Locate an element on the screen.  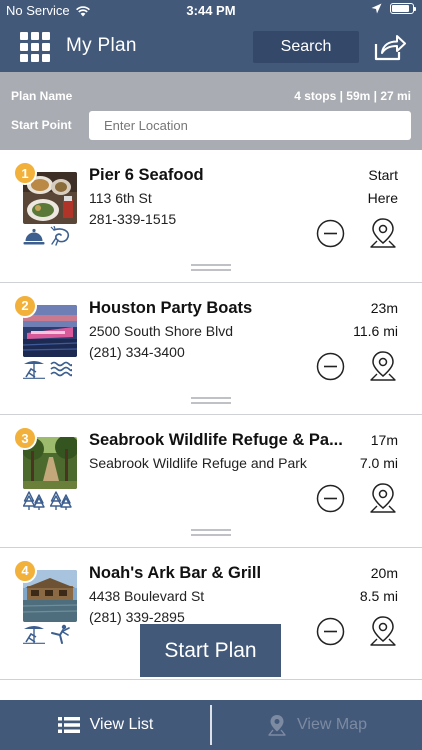
plan-stats: 4 stops | 59m | 27 mi is located at coordinates (352, 96).